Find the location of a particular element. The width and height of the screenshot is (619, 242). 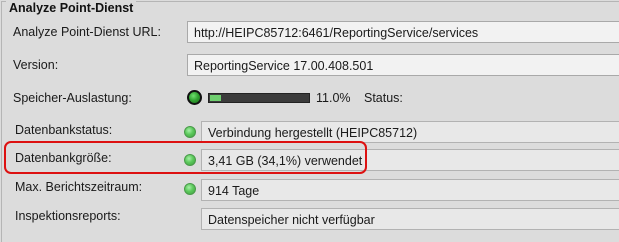

memory-progress-fill is located at coordinates (215, 98).